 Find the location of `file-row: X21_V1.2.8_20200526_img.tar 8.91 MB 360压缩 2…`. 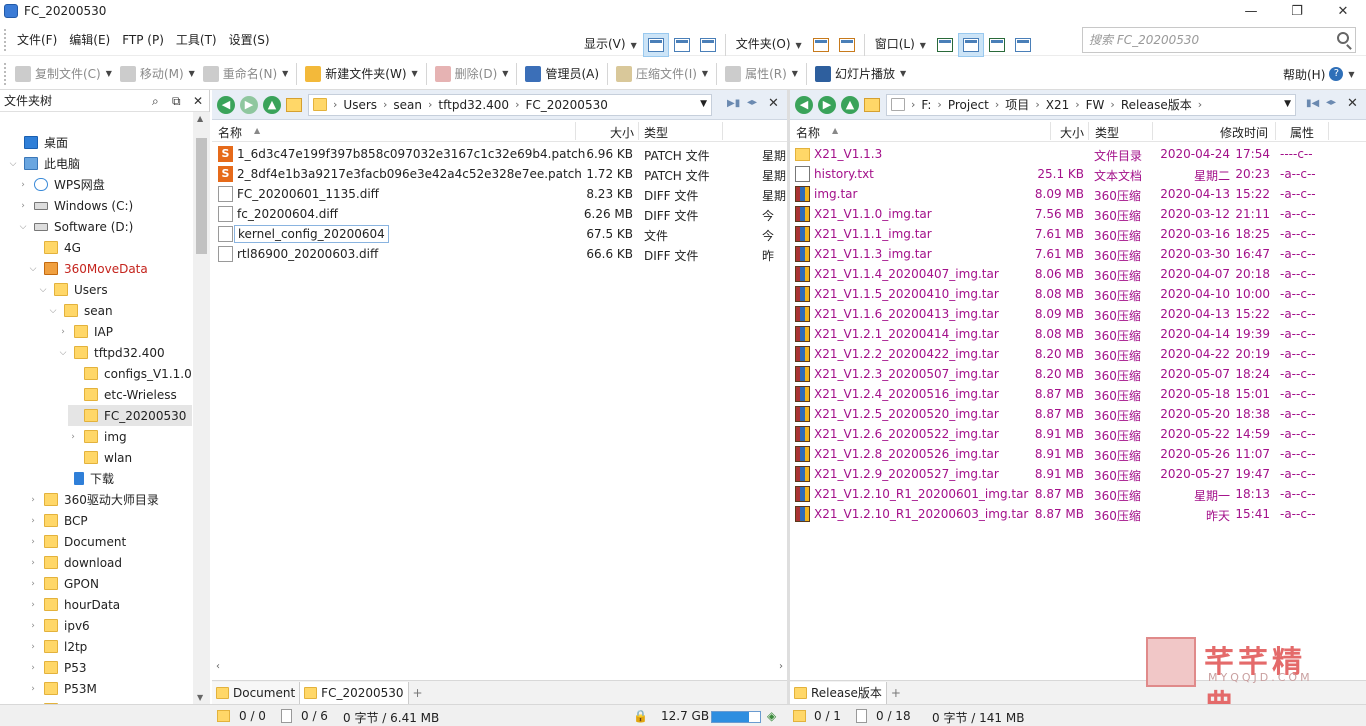

file-row: X21_V1.2.8_20200526_img.tar 8.91 MB 360压缩 2… is located at coordinates (1070, 454).